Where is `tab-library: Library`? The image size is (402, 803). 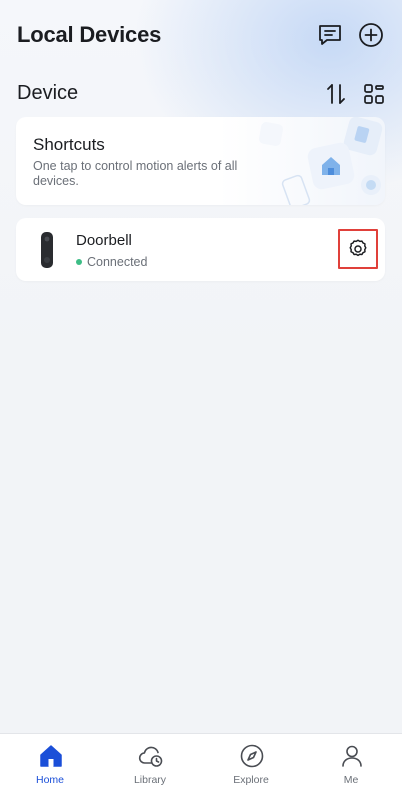 tab-library: Library is located at coordinates (150, 768).